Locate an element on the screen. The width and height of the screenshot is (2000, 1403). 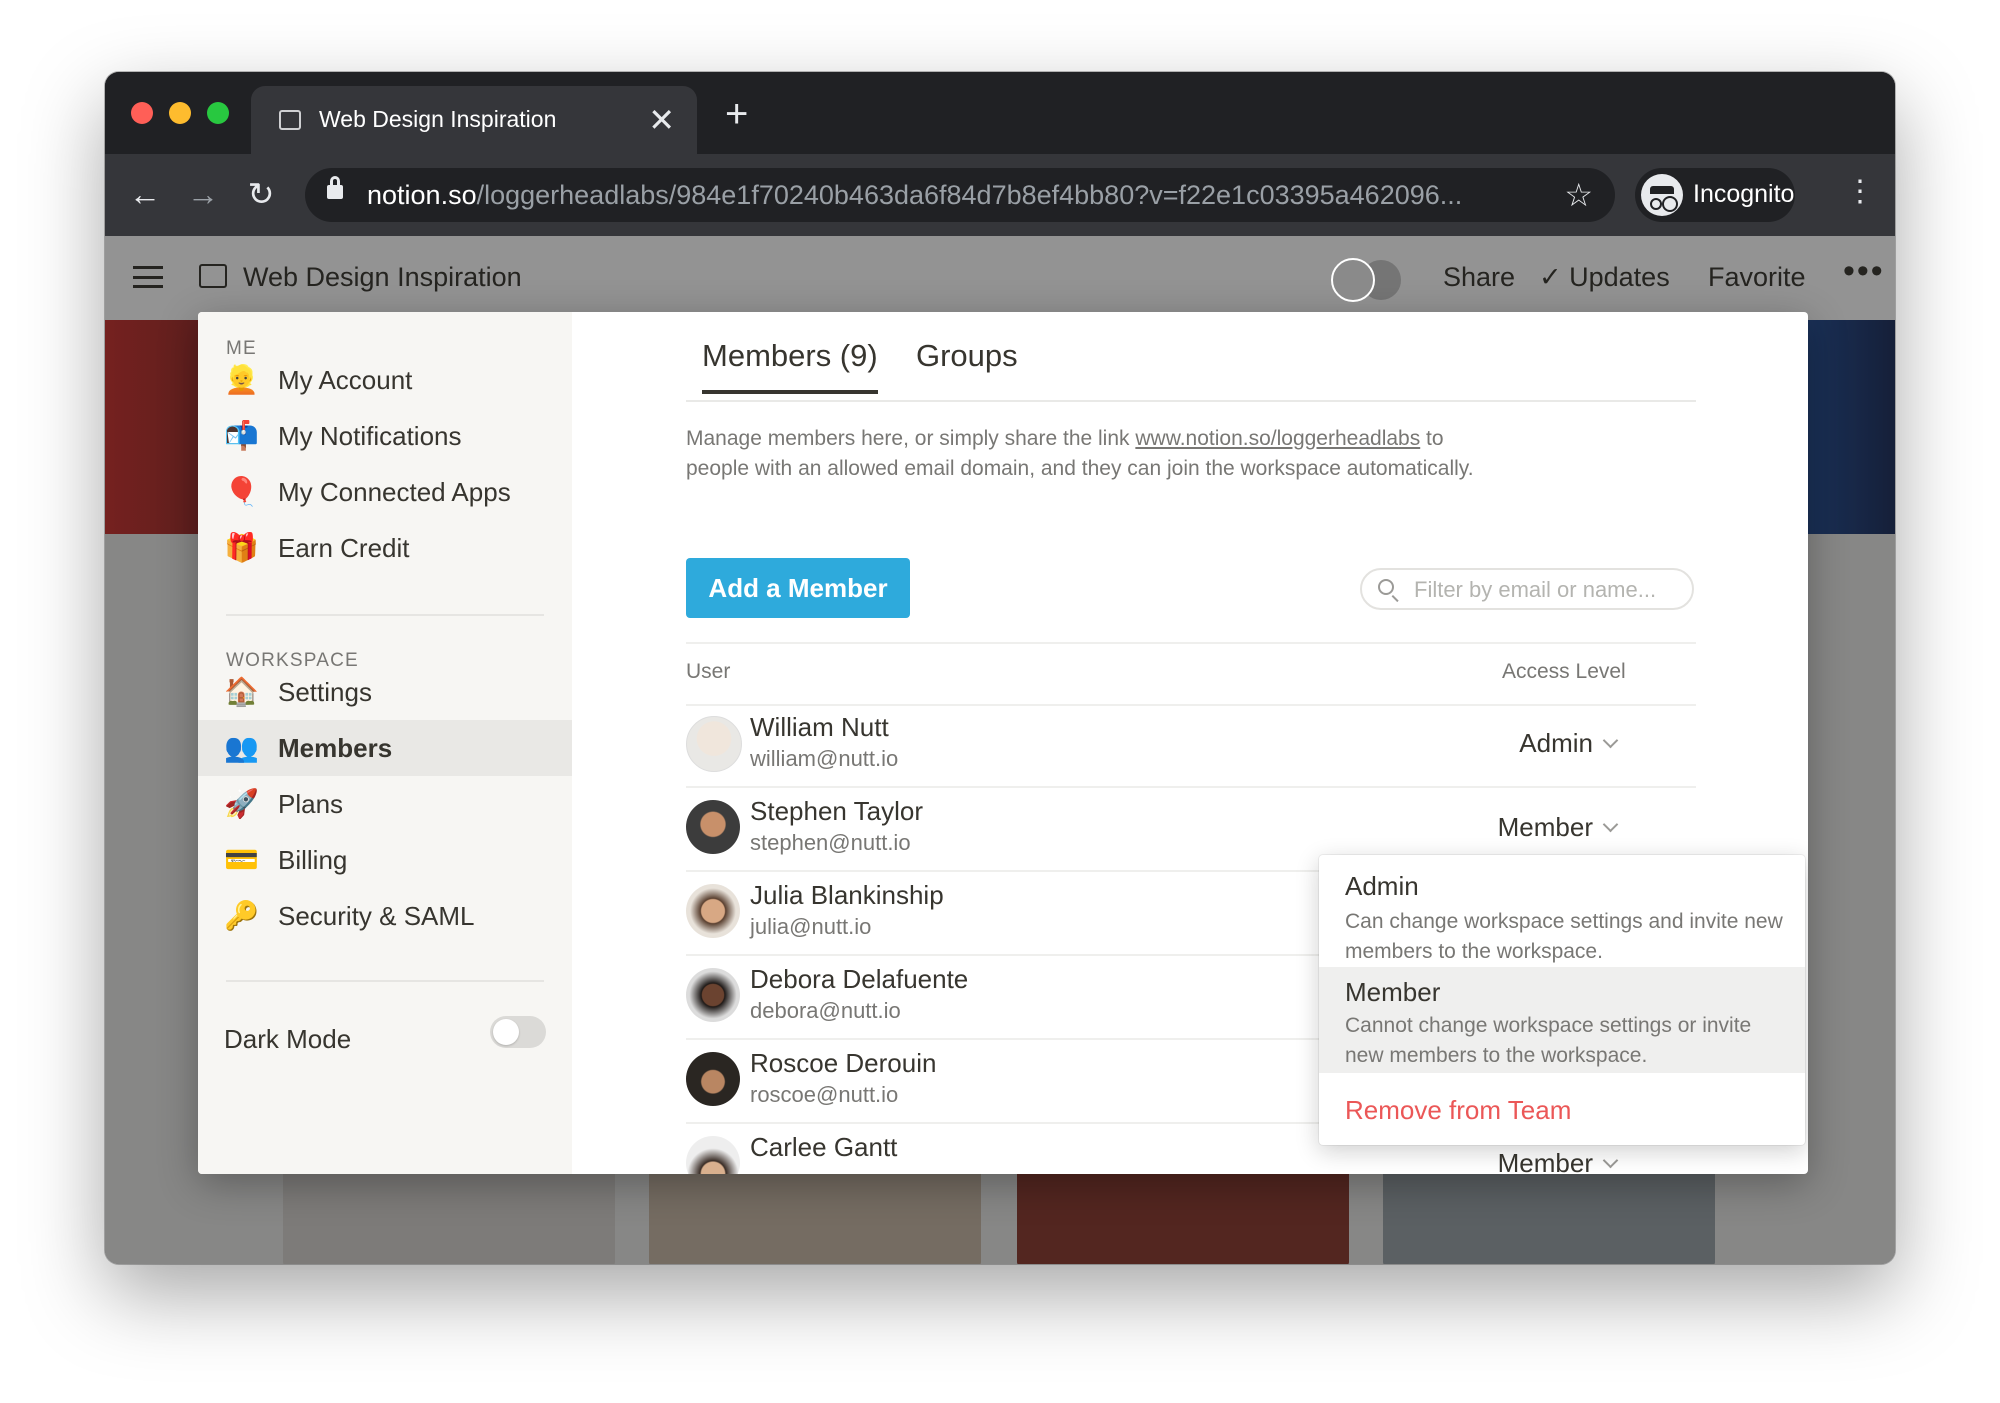
dark-mode-toggle is located at coordinates (518, 1032).